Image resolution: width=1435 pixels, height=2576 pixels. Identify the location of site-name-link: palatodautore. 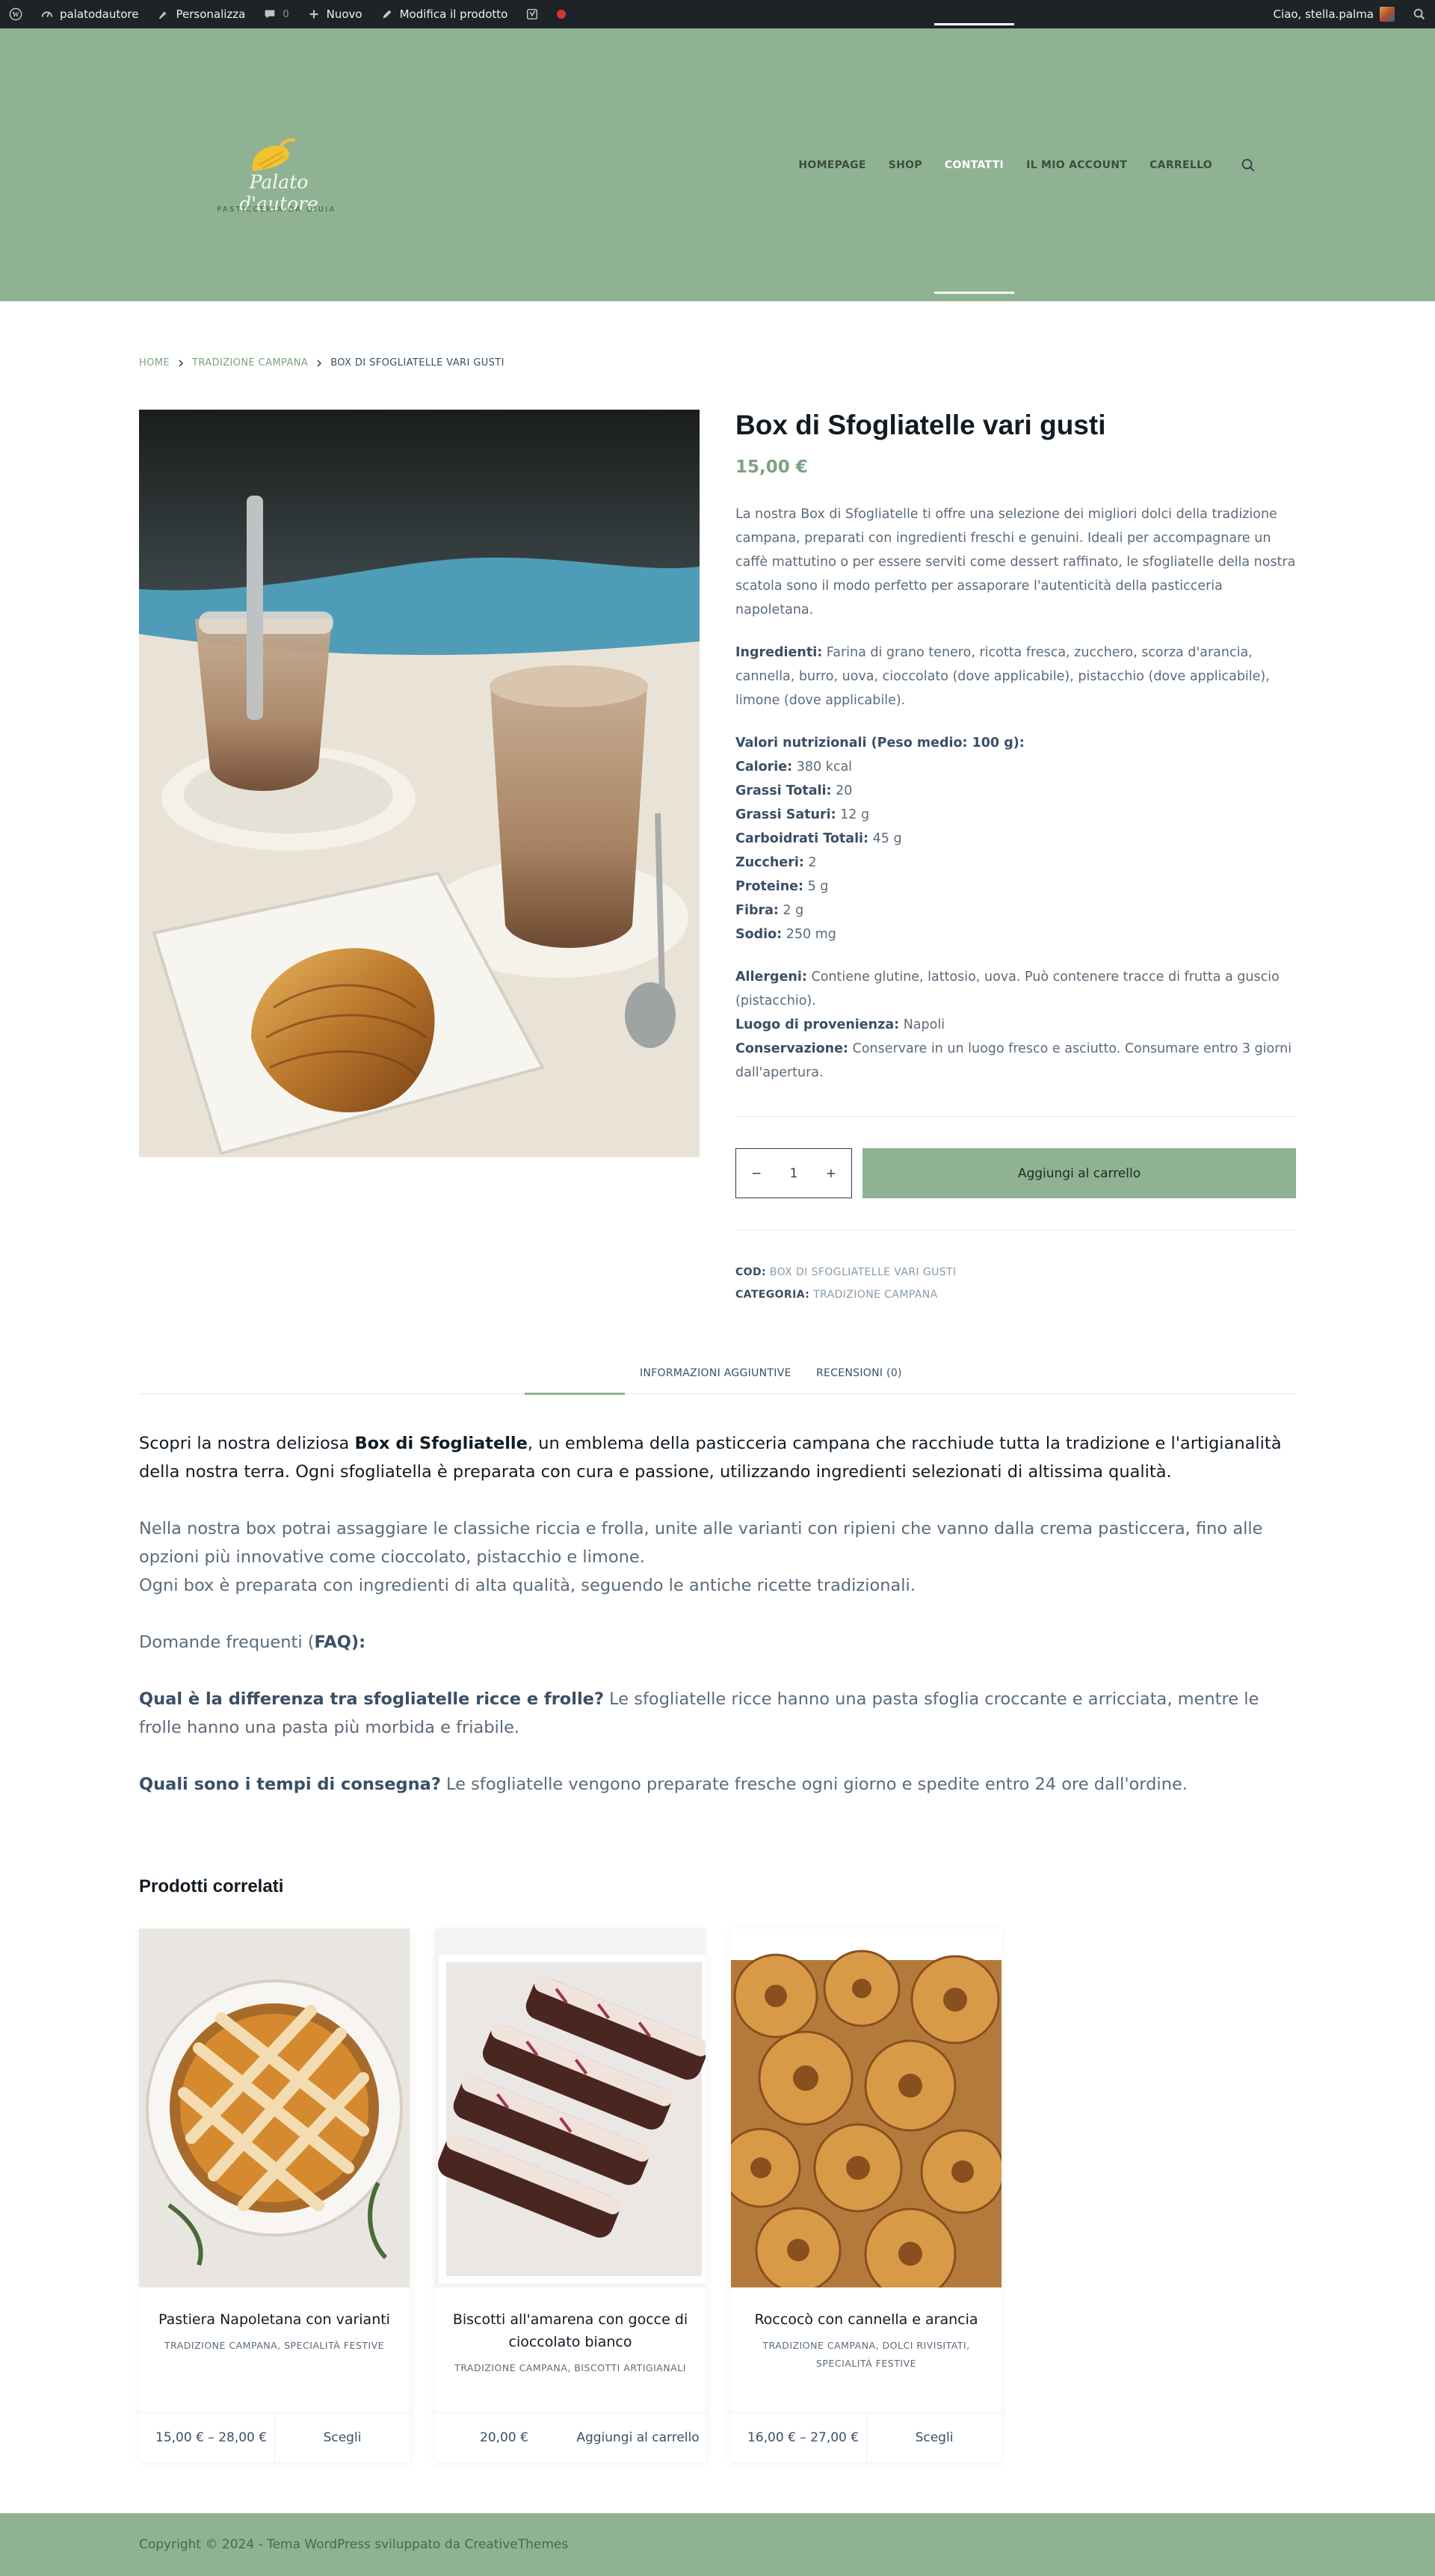
(89, 14).